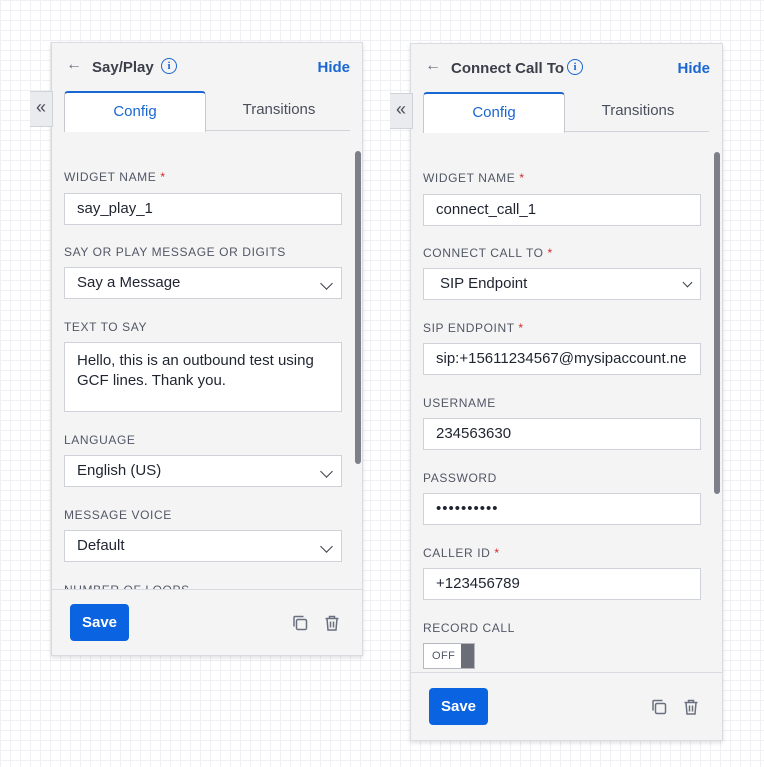  What do you see at coordinates (562, 284) in the screenshot?
I see `connect-call-to-select: SIP Endpoint` at bounding box center [562, 284].